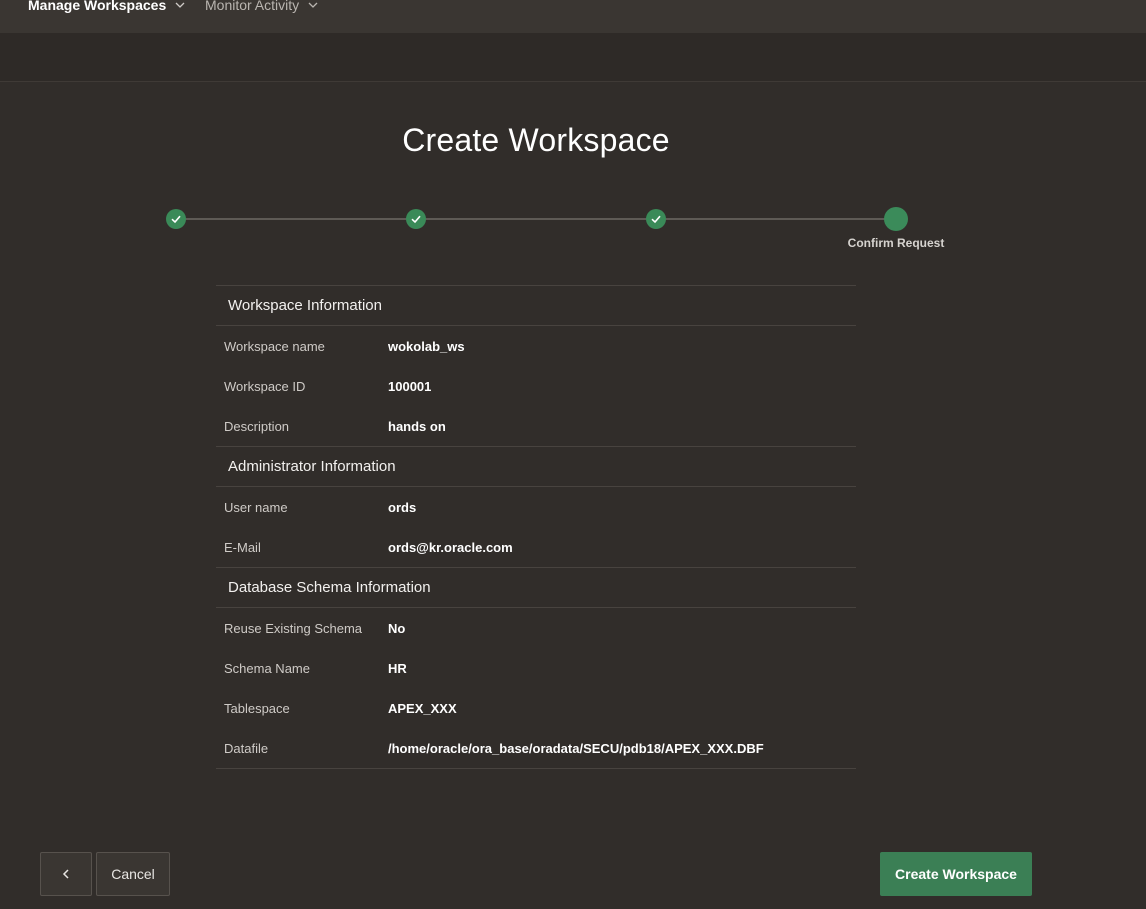 The image size is (1146, 909). I want to click on wizard-step-3-complete, so click(656, 219).